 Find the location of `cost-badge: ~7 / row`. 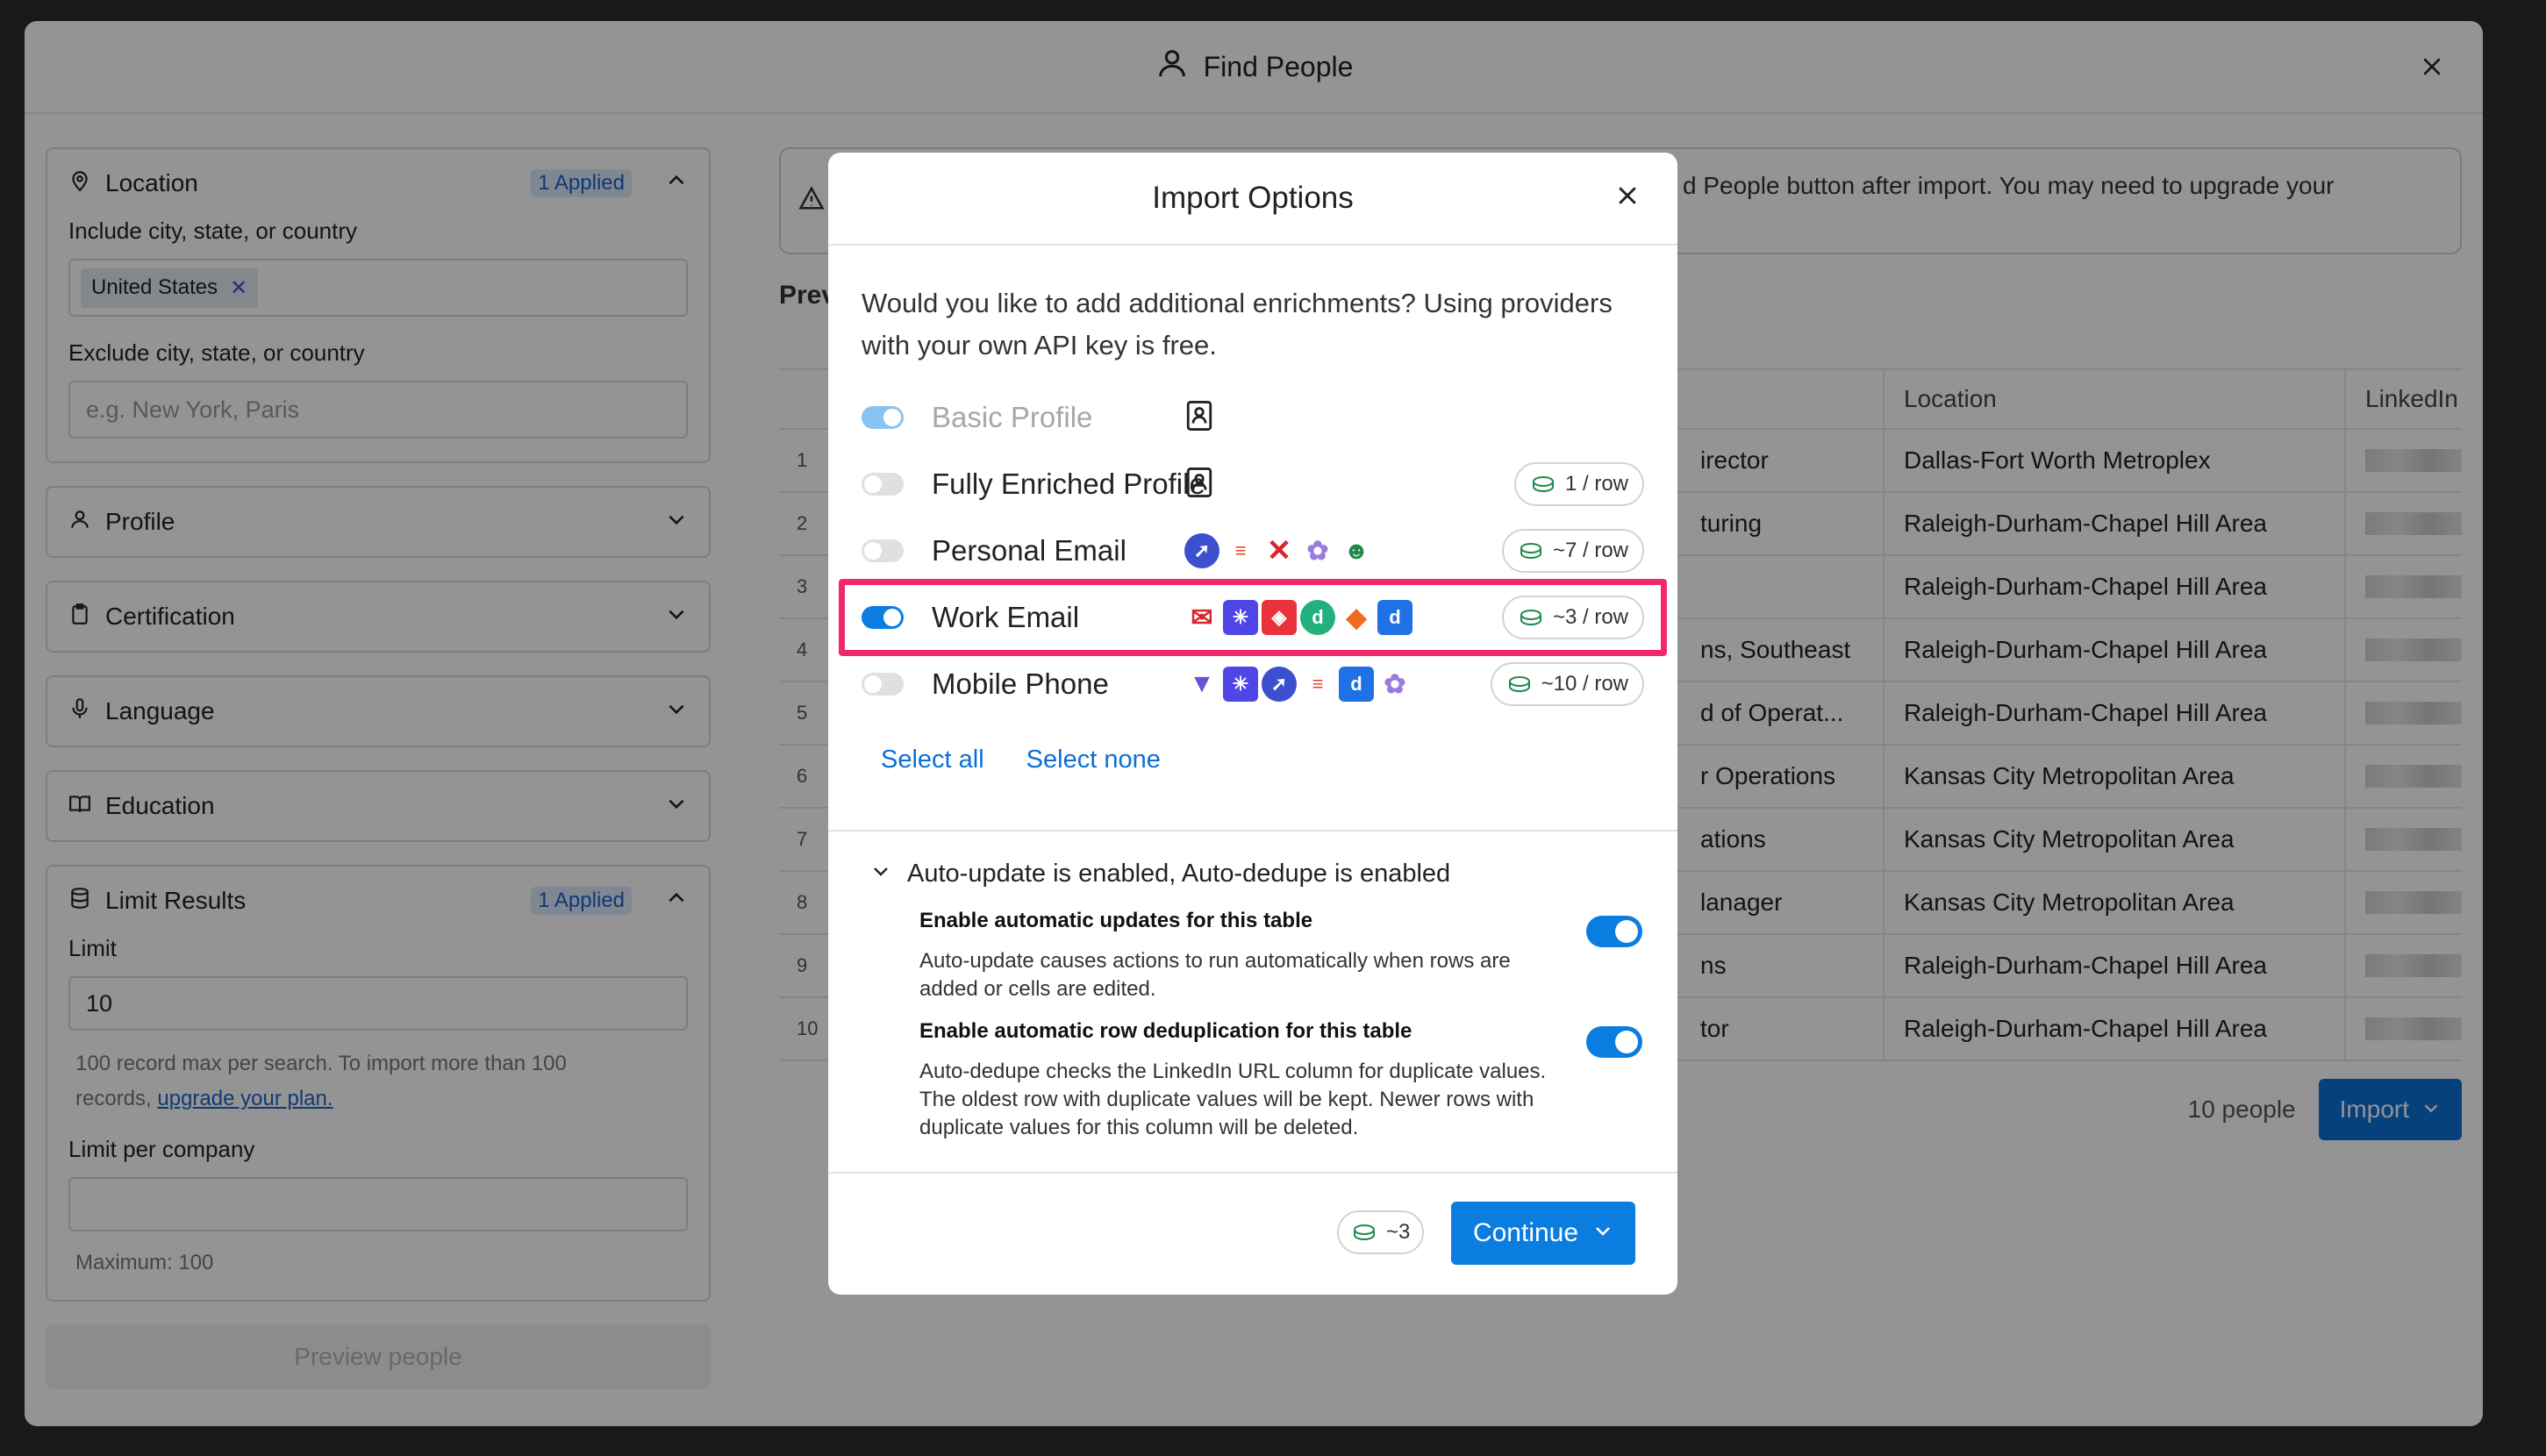

cost-badge: ~7 / row is located at coordinates (1572, 551).